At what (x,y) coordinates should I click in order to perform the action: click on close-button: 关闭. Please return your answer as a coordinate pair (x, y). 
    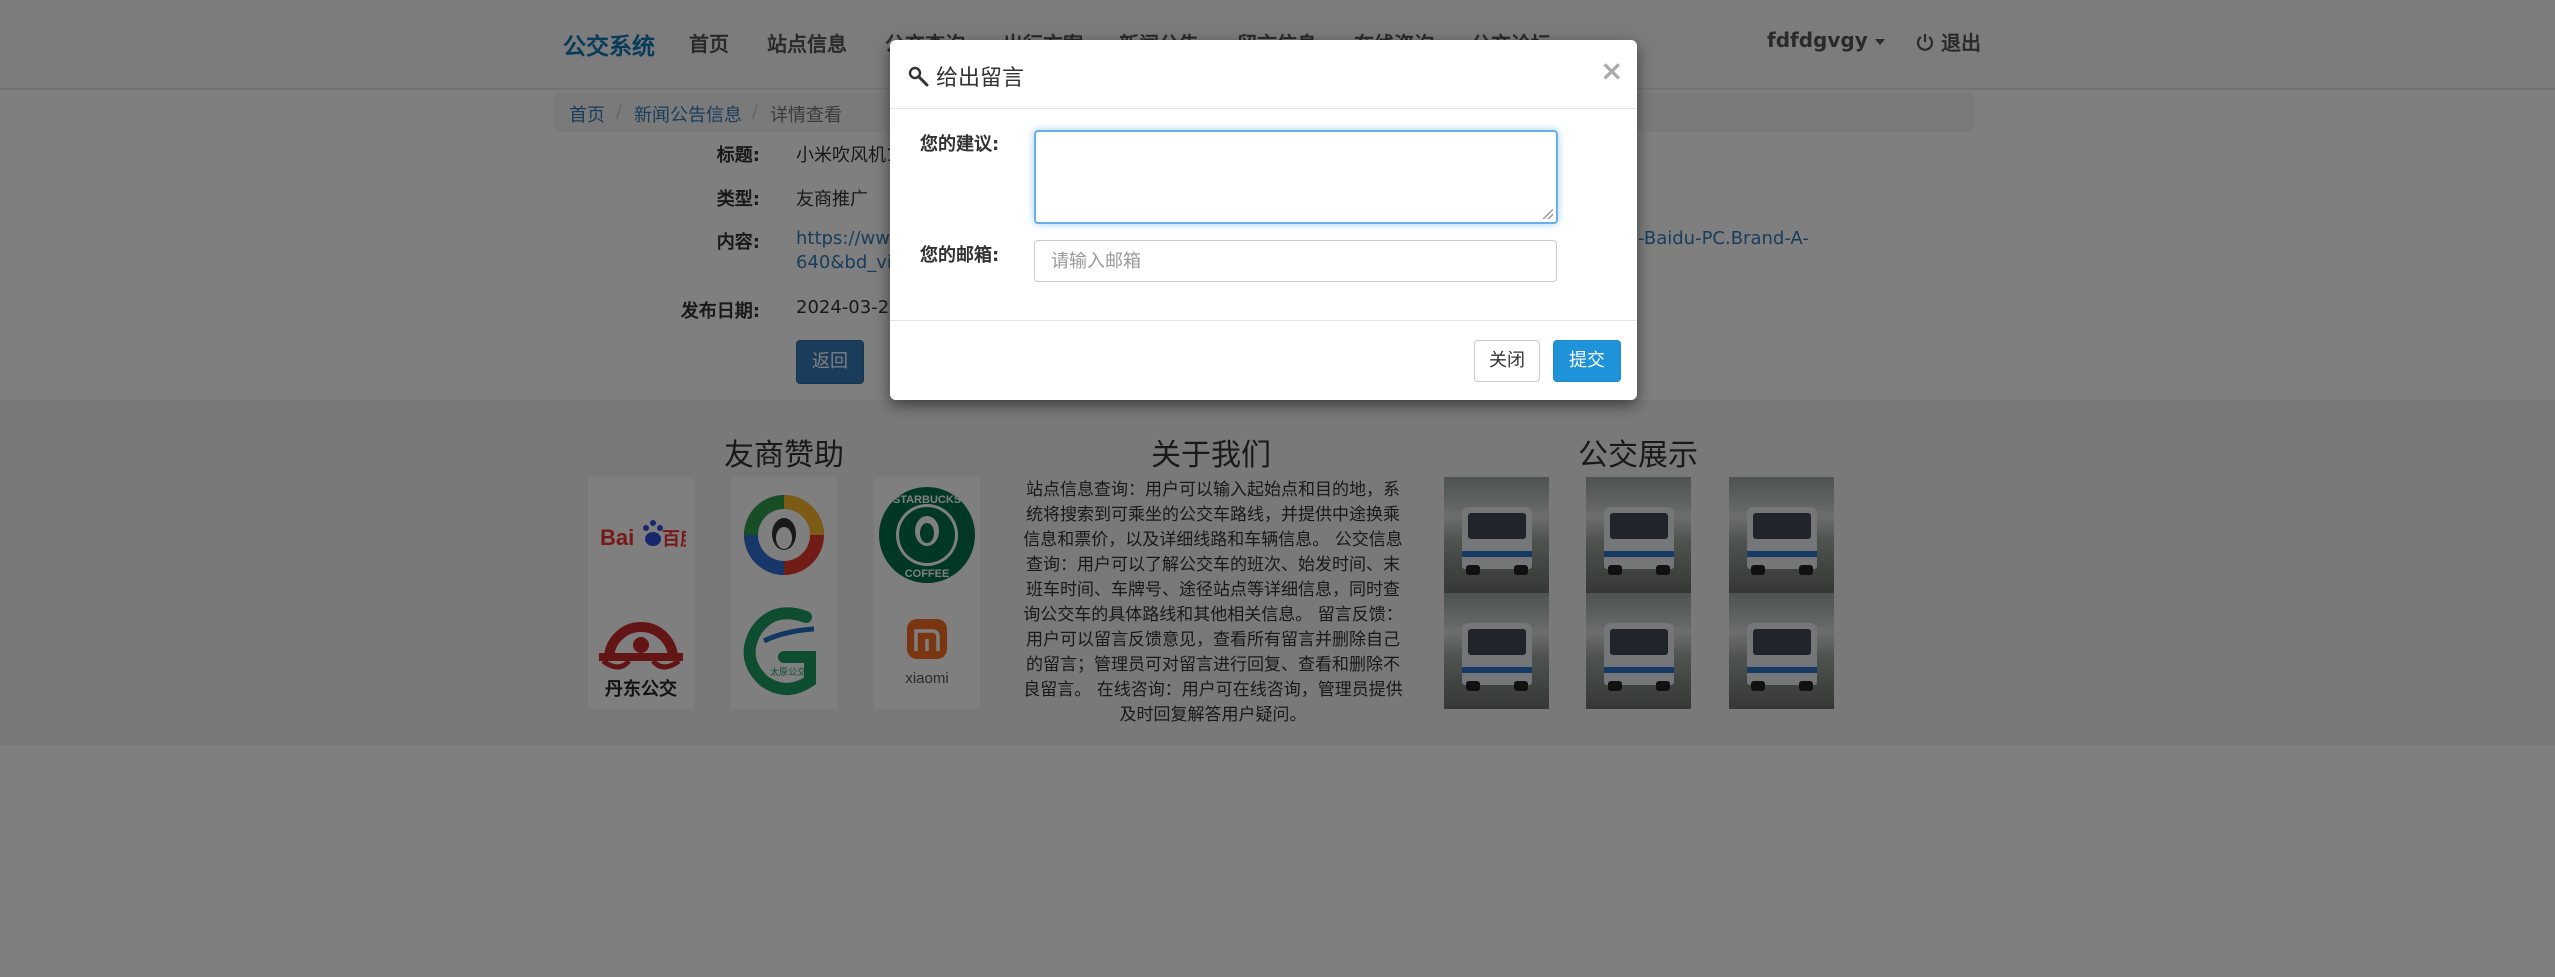
    Looking at the image, I should click on (1507, 361).